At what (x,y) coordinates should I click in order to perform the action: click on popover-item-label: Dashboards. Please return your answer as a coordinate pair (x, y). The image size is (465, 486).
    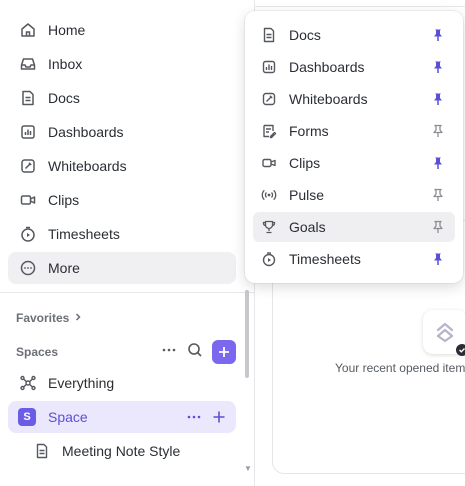
    Looking at the image, I should click on (327, 67).